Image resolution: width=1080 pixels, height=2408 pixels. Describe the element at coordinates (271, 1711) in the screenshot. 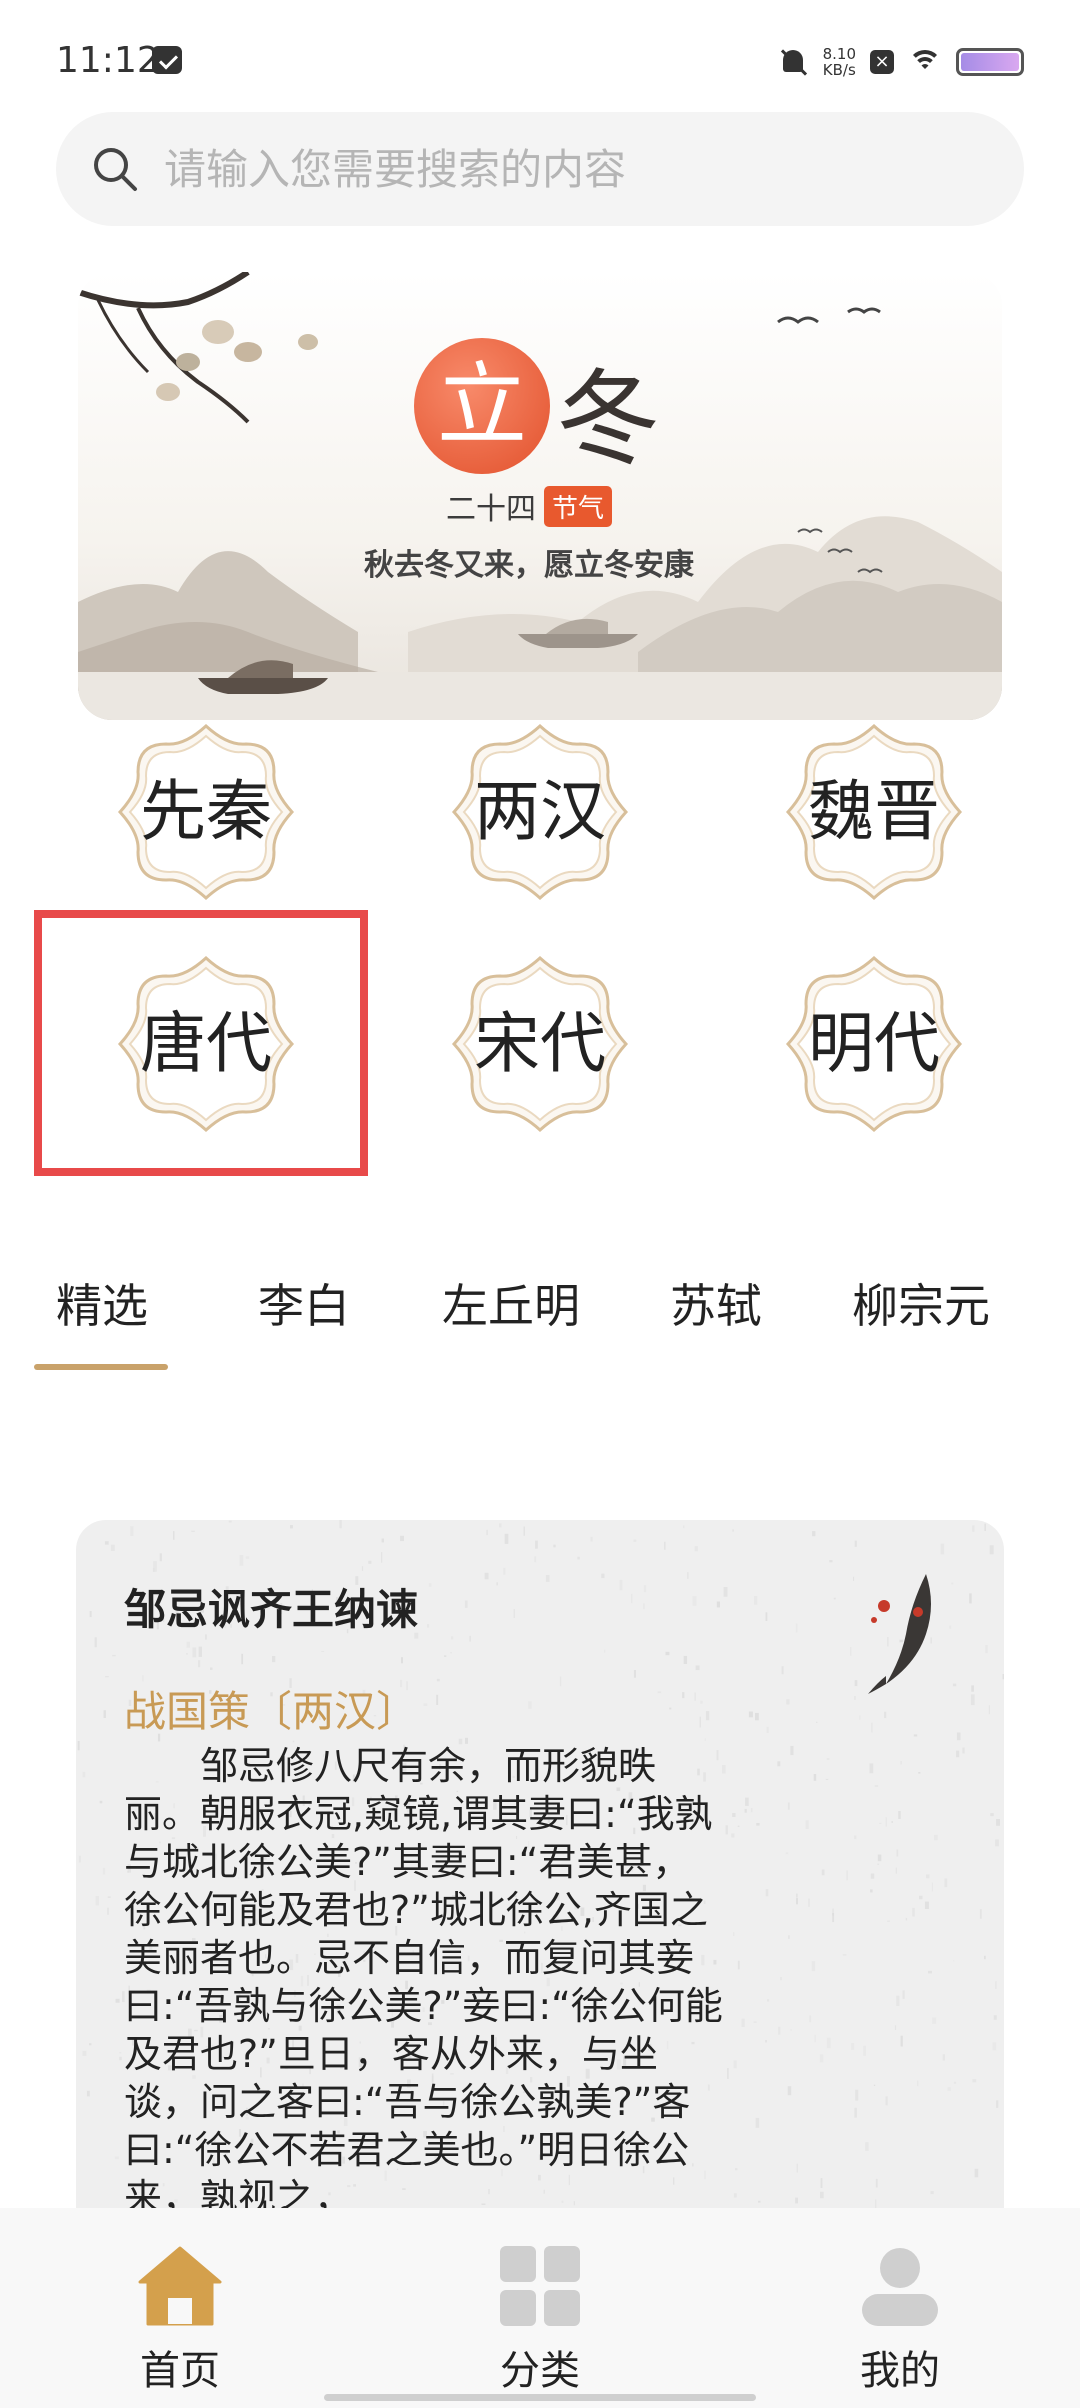

I see `poem-source: 战国策〔两汉〕` at that location.